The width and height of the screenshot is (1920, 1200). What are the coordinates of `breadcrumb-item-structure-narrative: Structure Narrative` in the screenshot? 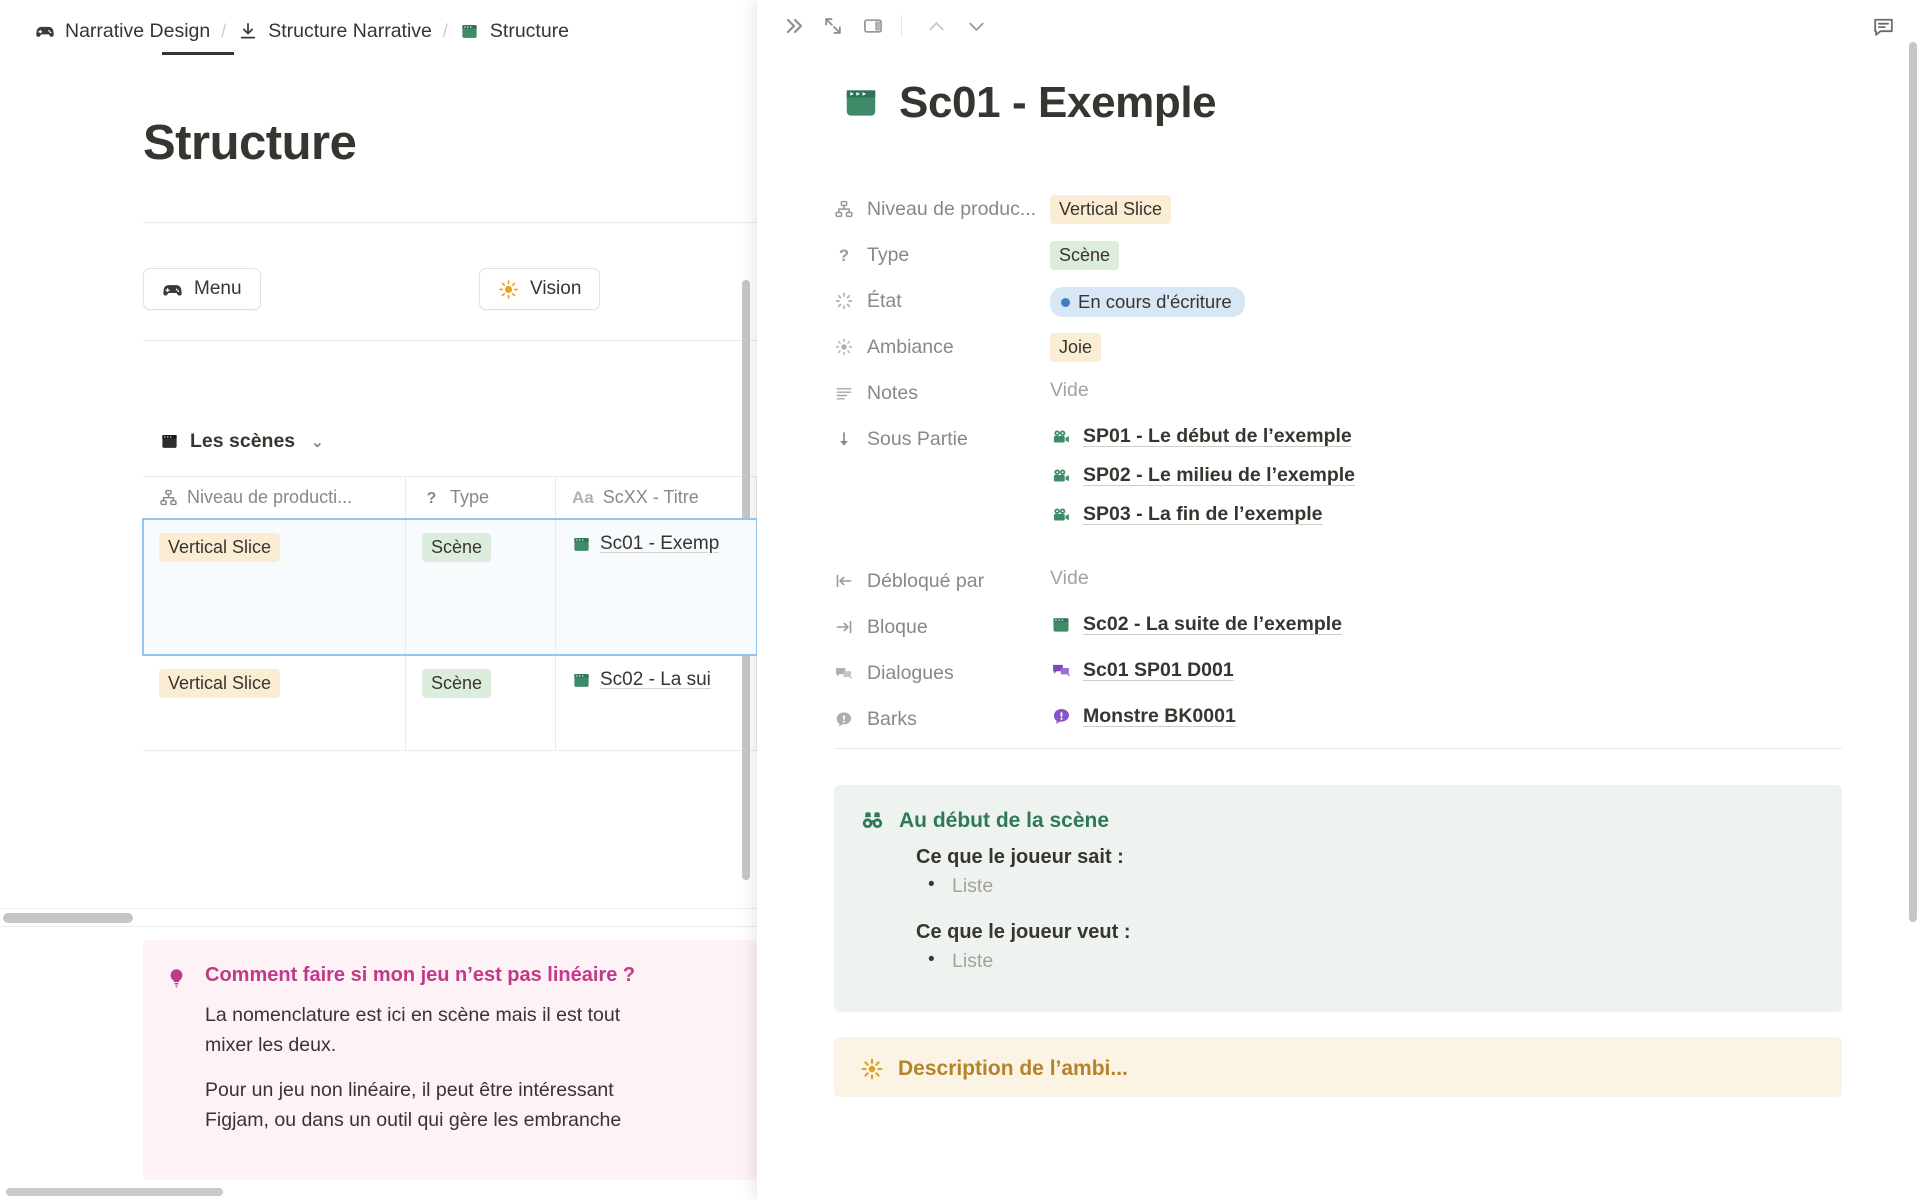 It's located at (334, 31).